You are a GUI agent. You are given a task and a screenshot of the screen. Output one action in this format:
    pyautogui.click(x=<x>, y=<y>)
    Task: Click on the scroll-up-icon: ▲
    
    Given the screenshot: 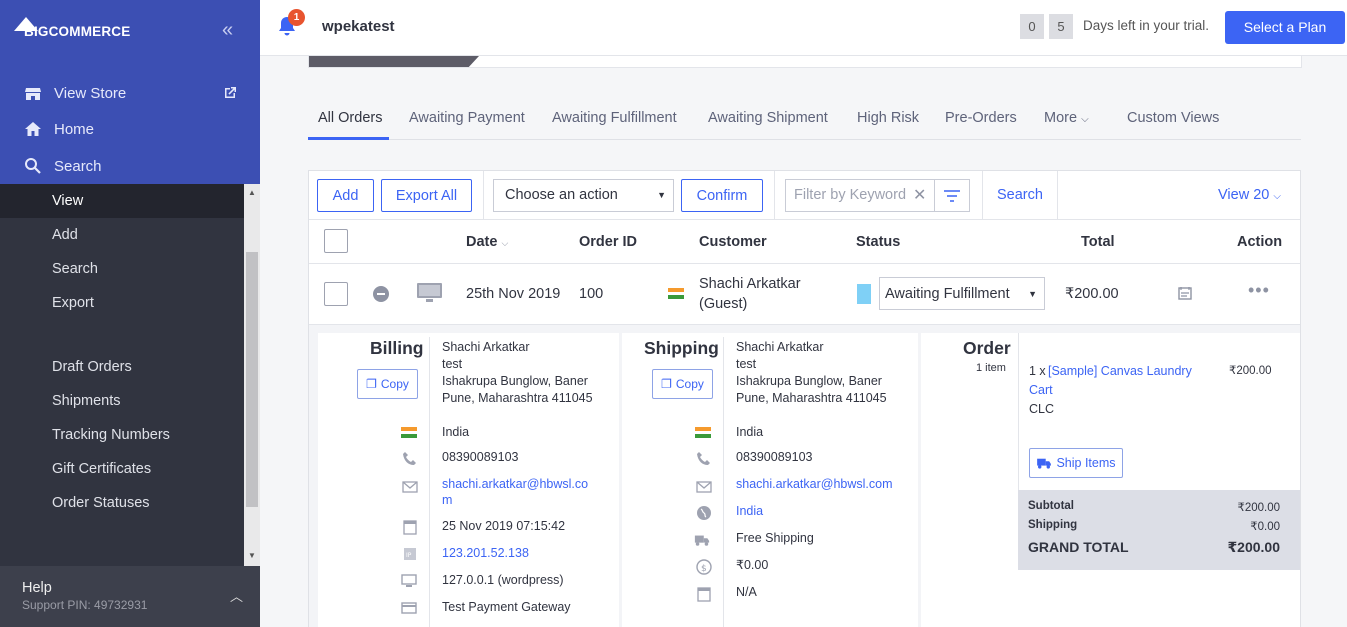 What is the action you would take?
    pyautogui.click(x=252, y=192)
    